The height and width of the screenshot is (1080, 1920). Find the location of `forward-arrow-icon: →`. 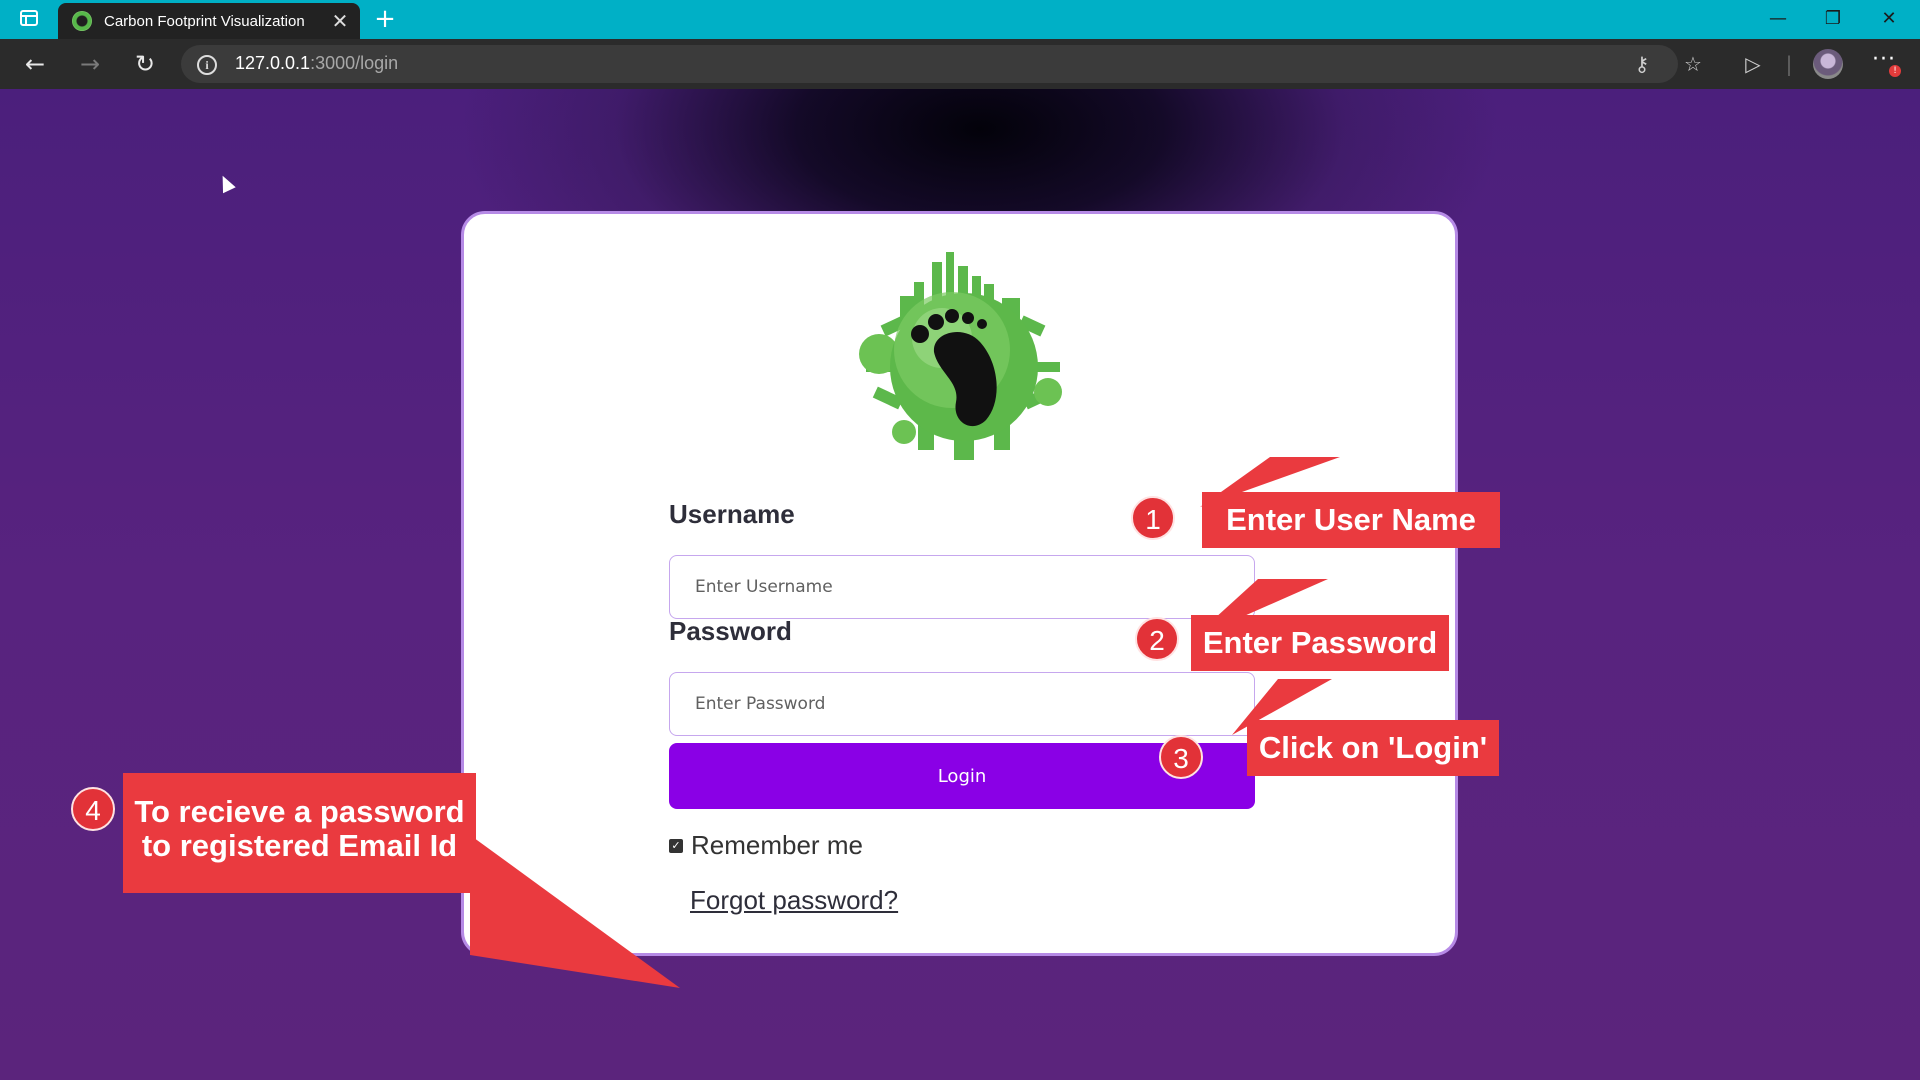

forward-arrow-icon: → is located at coordinates (90, 64).